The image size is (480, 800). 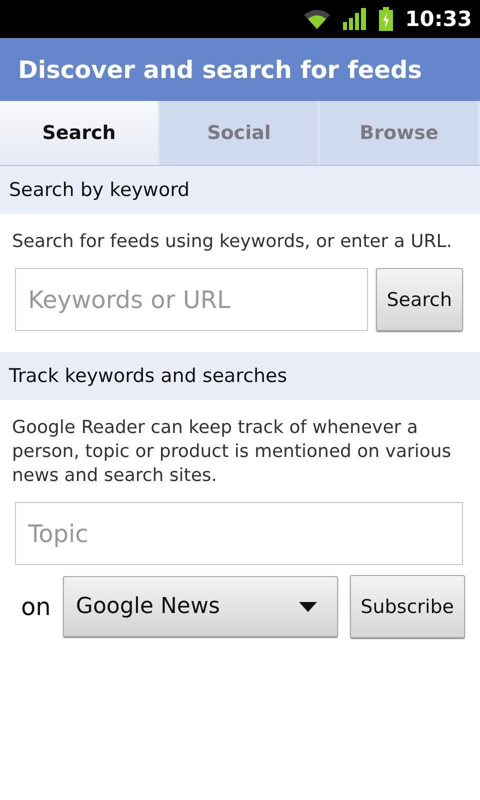 I want to click on battery-icon, so click(x=386, y=19).